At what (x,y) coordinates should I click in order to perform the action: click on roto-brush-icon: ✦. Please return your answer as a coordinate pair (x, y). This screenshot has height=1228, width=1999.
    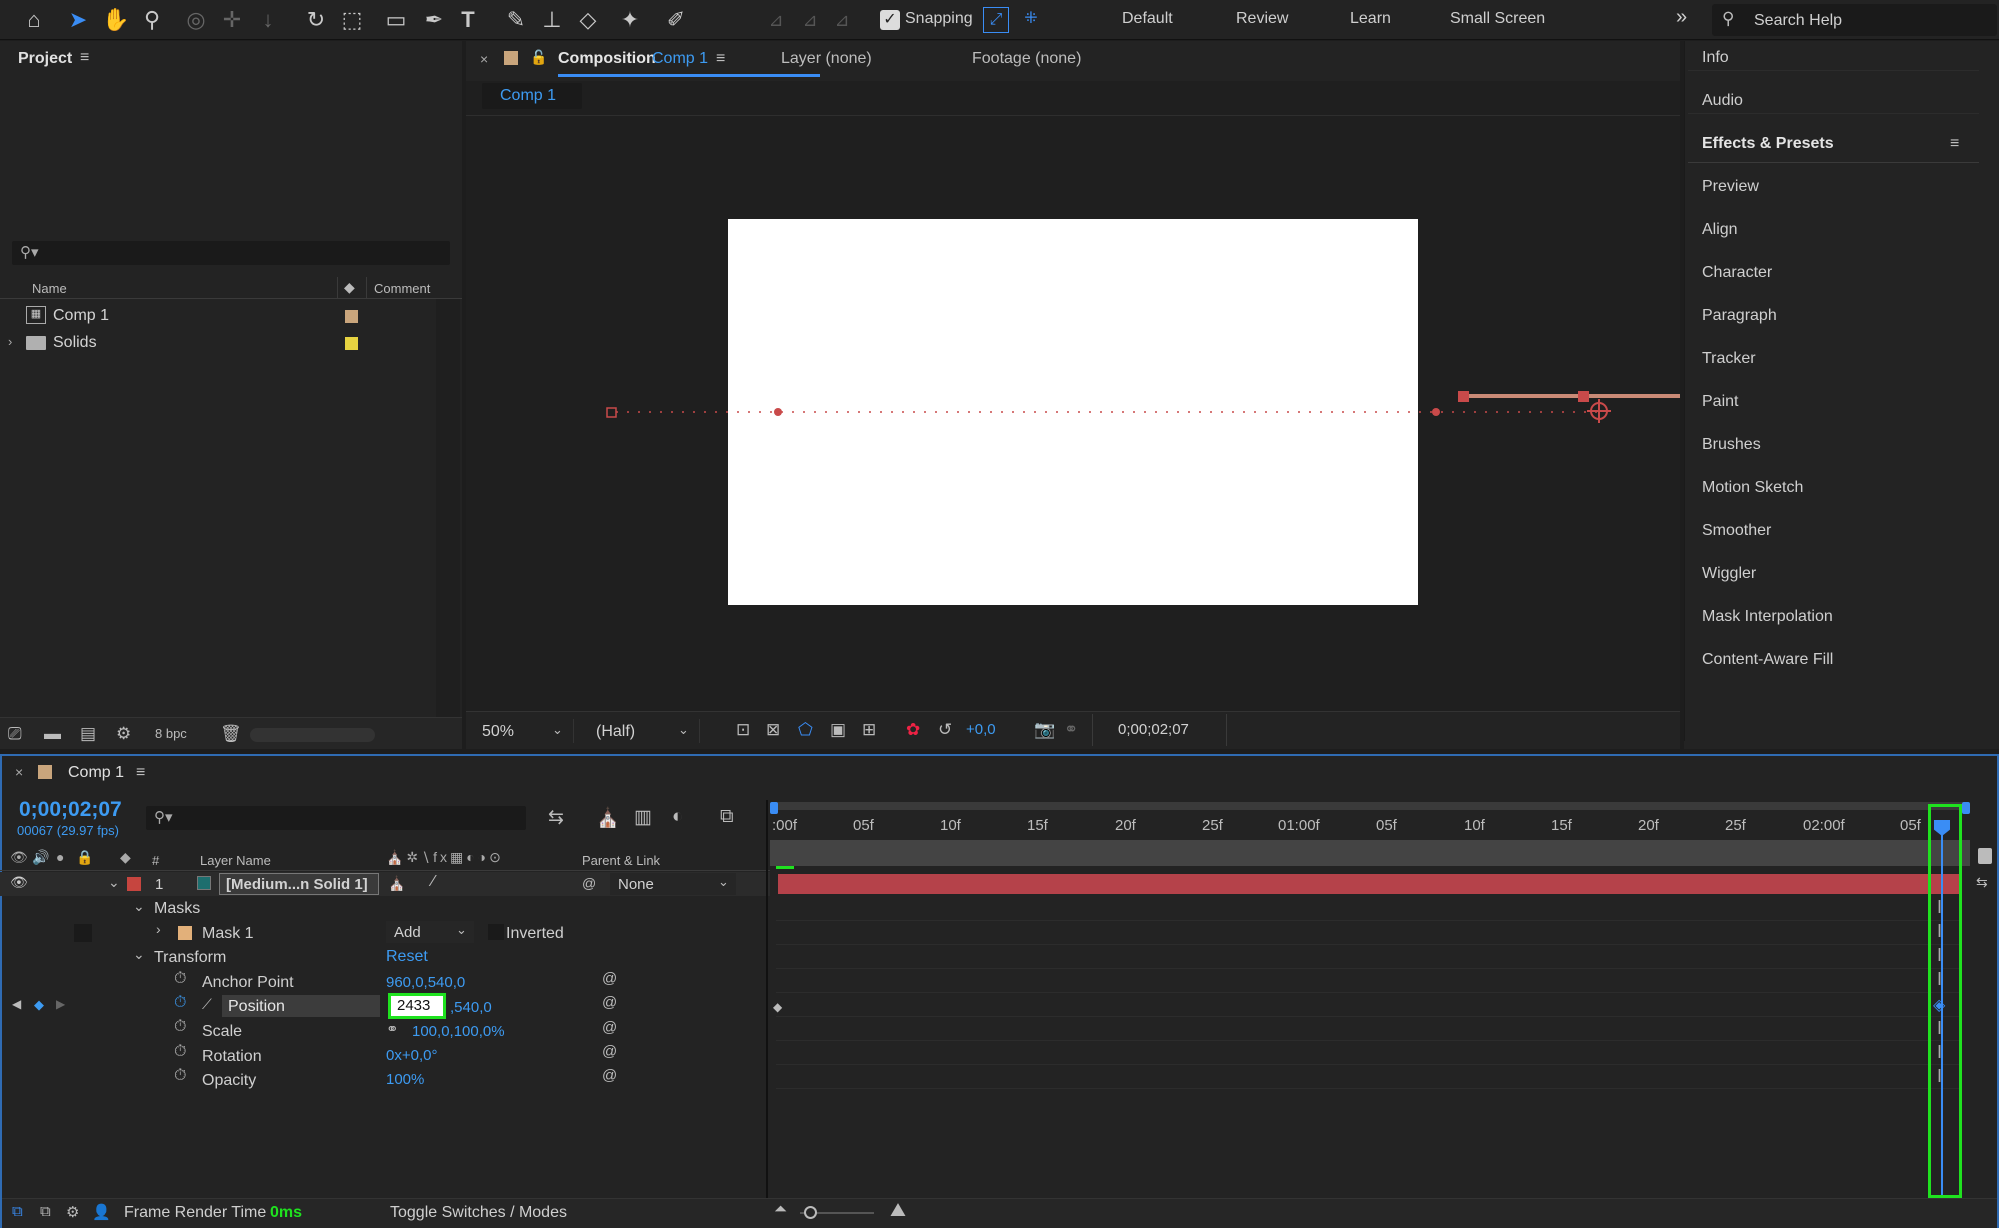
    Looking at the image, I should click on (630, 20).